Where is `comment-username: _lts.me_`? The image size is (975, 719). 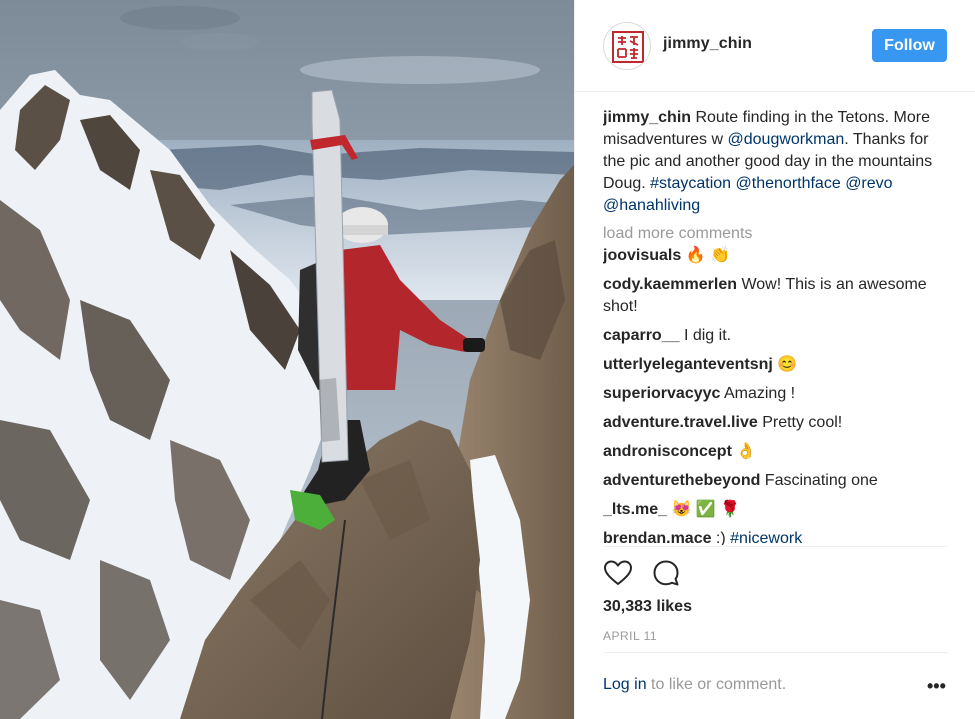 comment-username: _lts.me_ is located at coordinates (635, 509).